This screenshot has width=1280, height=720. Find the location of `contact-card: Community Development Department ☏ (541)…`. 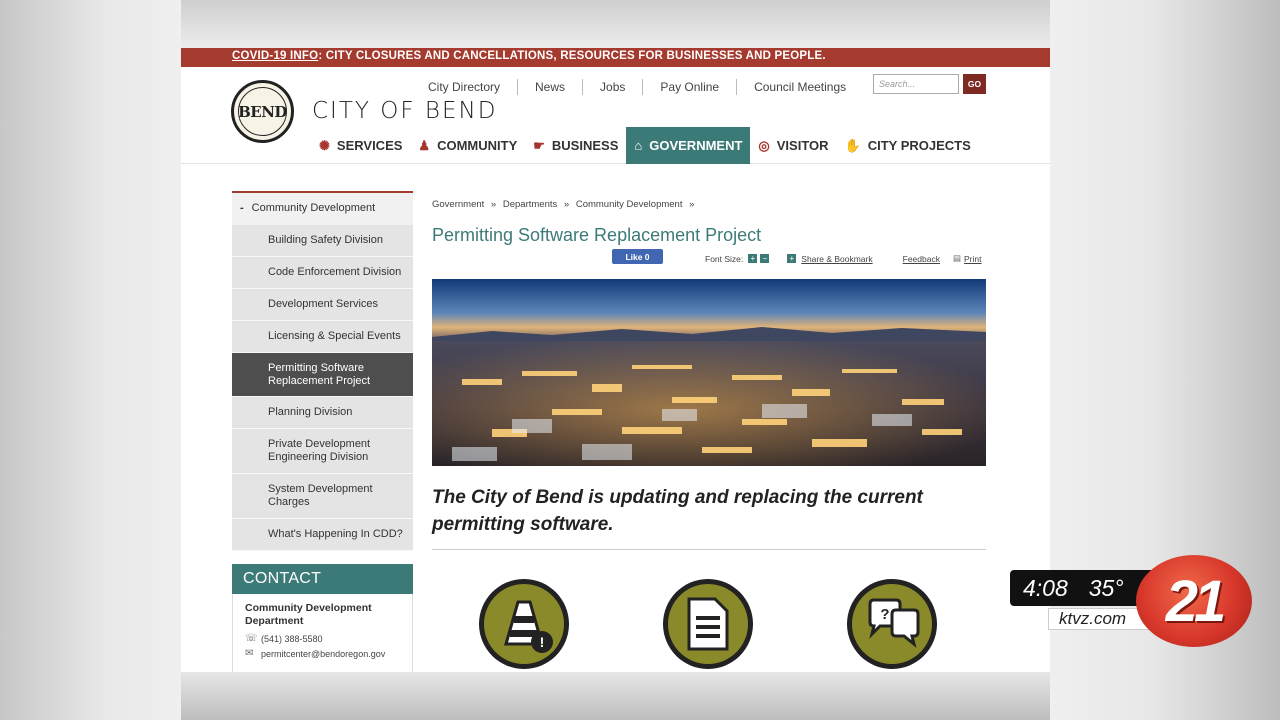

contact-card: Community Development Department ☏ (541)… is located at coordinates (322, 633).